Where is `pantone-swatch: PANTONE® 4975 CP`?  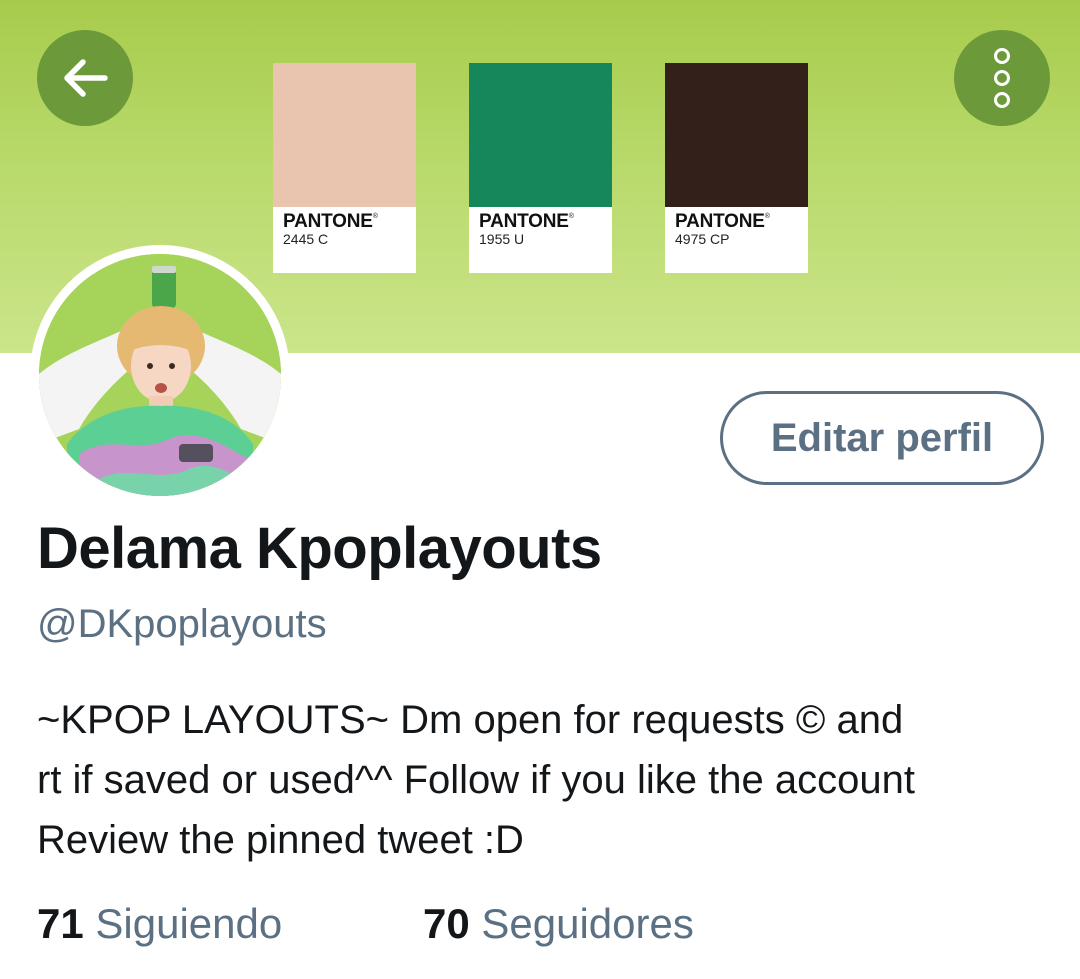
pantone-swatch: PANTONE® 4975 CP is located at coordinates (736, 168).